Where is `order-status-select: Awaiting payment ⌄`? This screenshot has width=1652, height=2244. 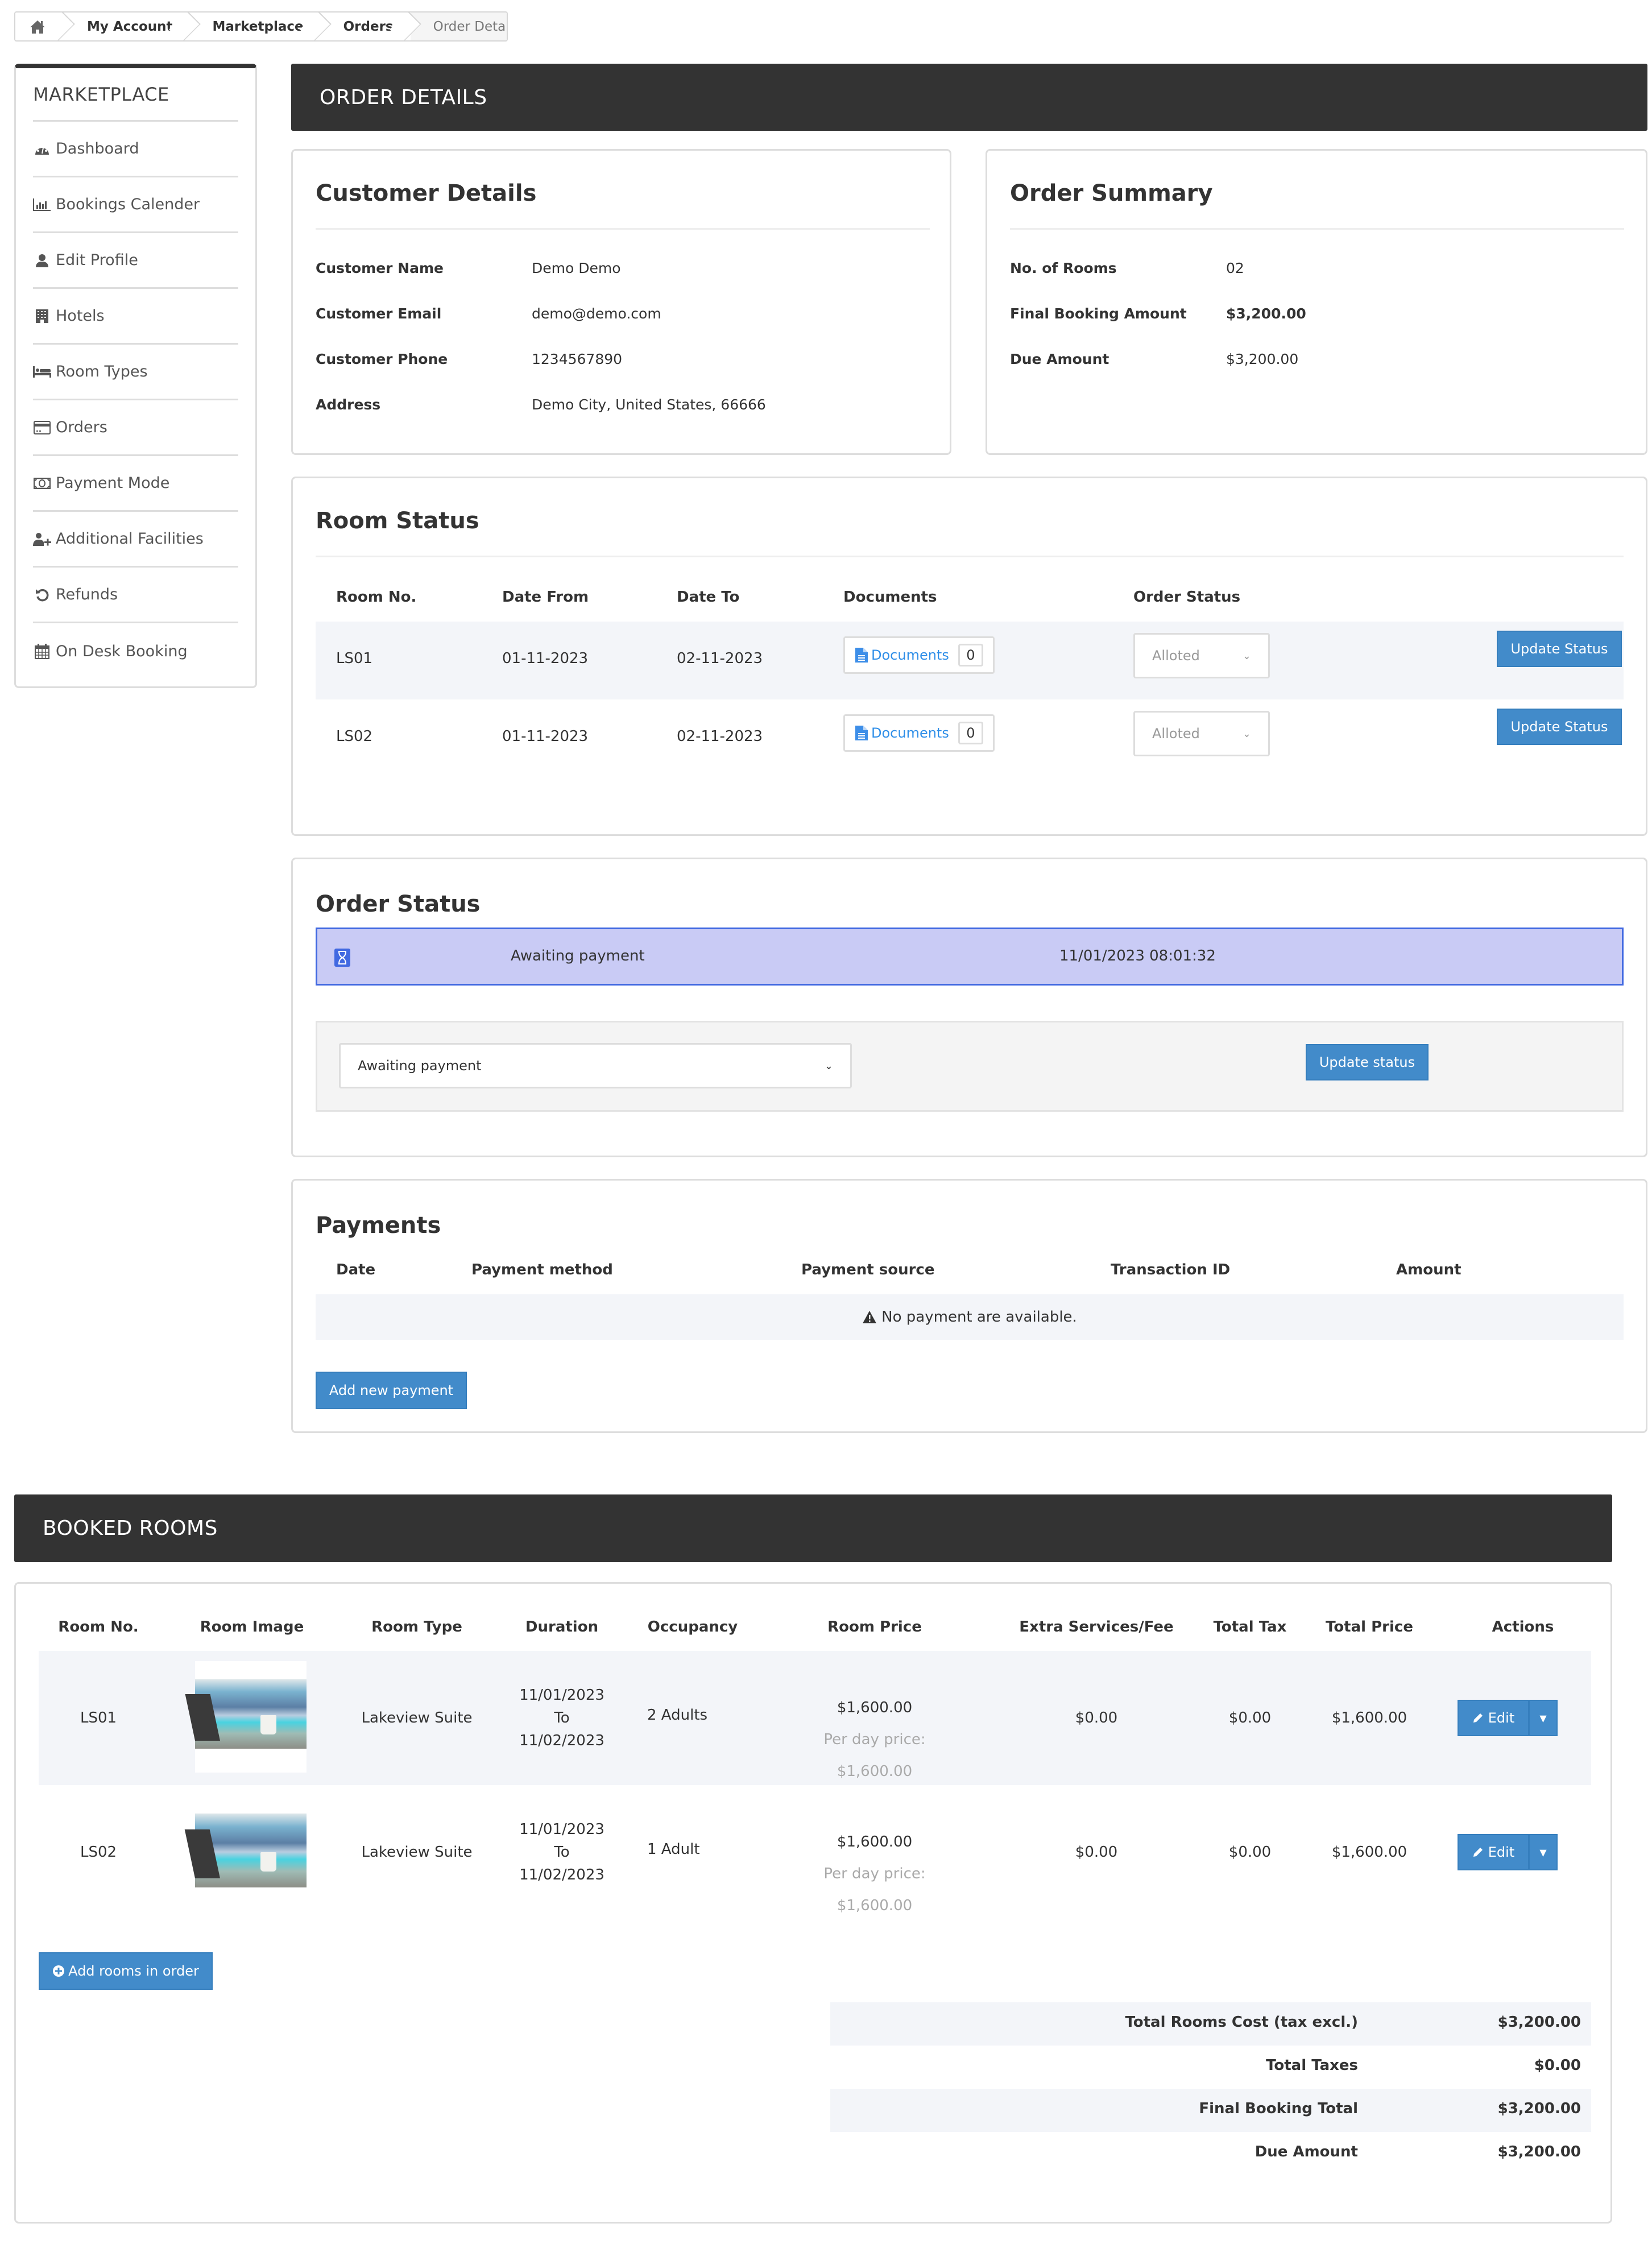
order-status-select: Awaiting payment ⌄ is located at coordinates (595, 1065).